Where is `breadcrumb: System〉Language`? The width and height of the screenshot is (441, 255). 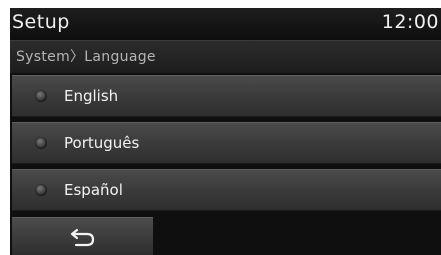
breadcrumb: System〉Language is located at coordinates (86, 57).